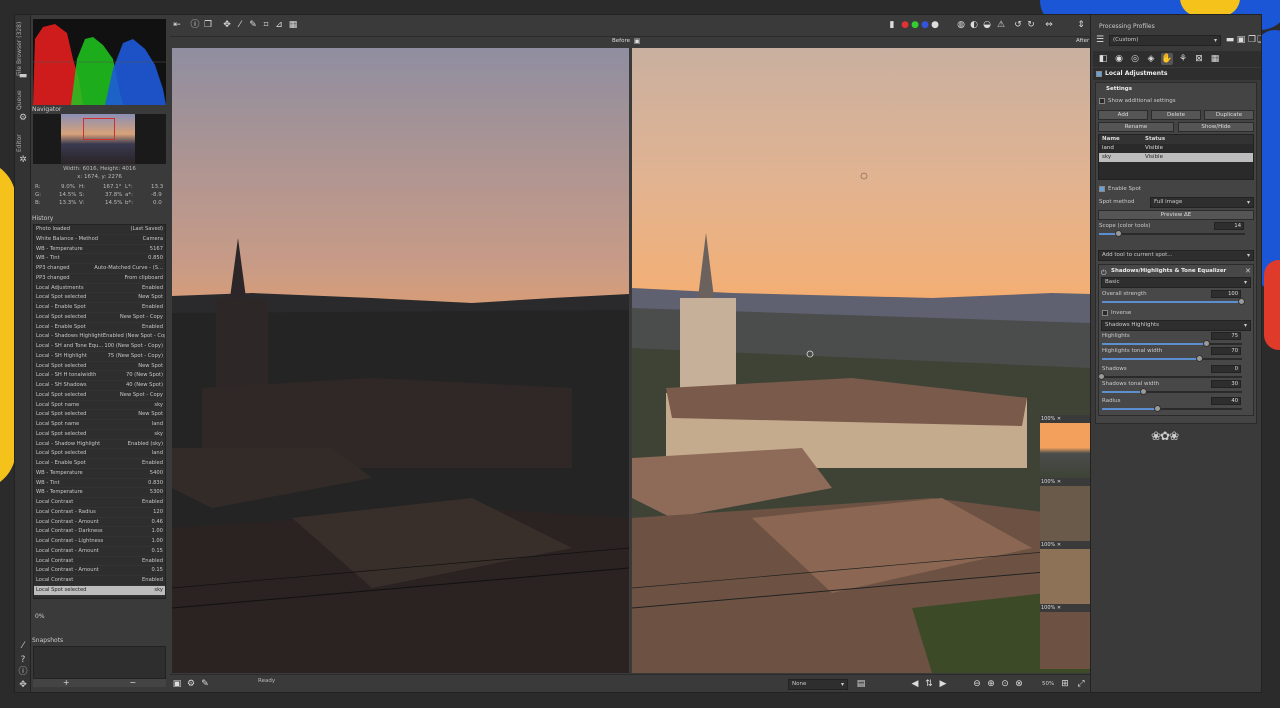 The image size is (1280, 708). What do you see at coordinates (1226, 384) in the screenshot?
I see `shadows-tonal-width-value: 30` at bounding box center [1226, 384].